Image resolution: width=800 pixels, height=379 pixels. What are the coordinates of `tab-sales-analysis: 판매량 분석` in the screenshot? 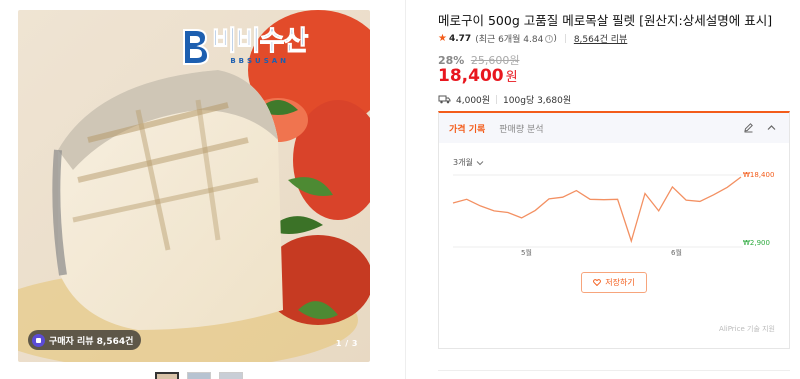 It's located at (521, 128).